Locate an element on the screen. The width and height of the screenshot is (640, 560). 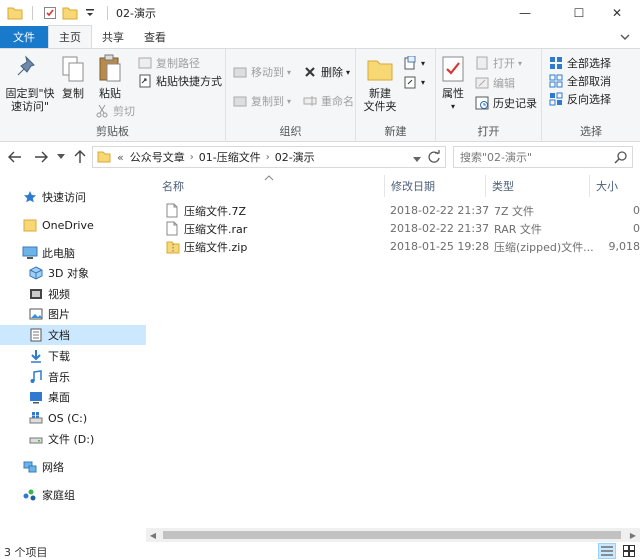
new-group: 新建 文件夹 ▾ ▾ 新建 is located at coordinates (396, 95).